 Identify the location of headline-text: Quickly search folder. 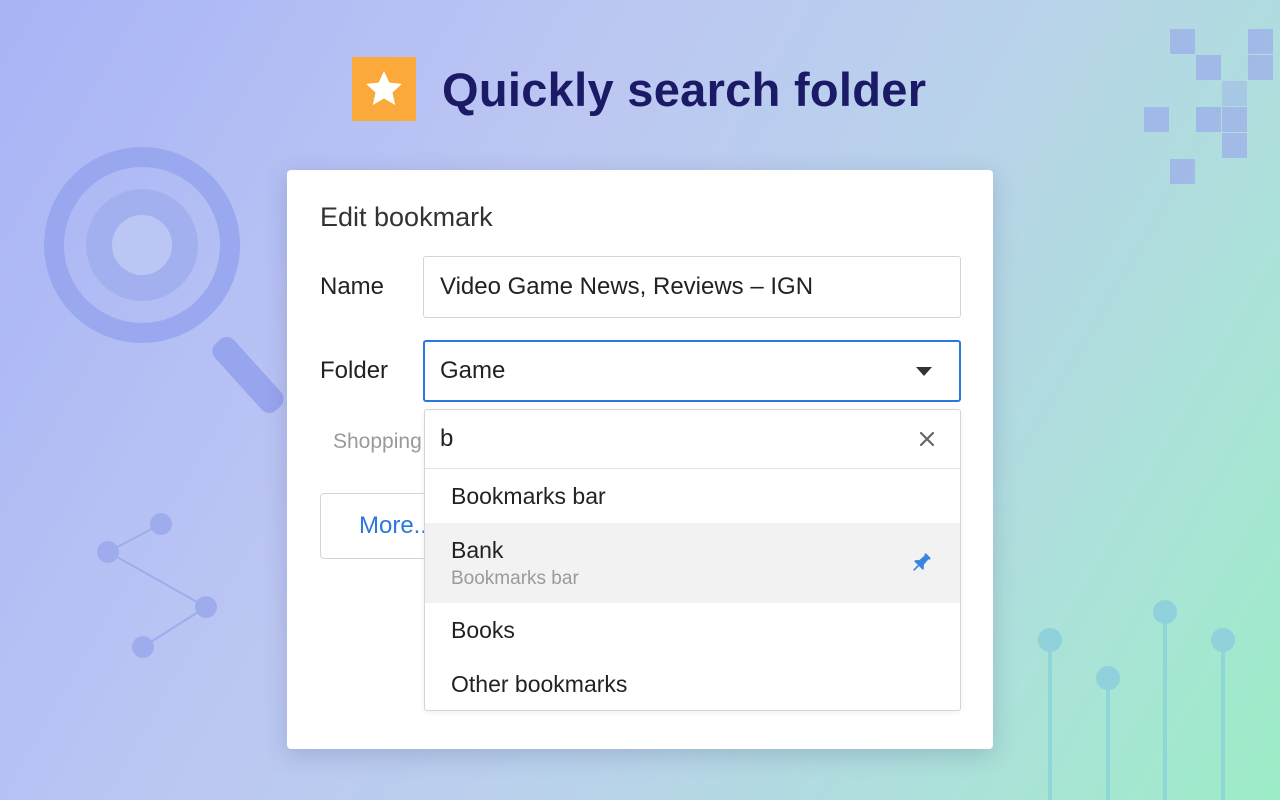
(684, 89).